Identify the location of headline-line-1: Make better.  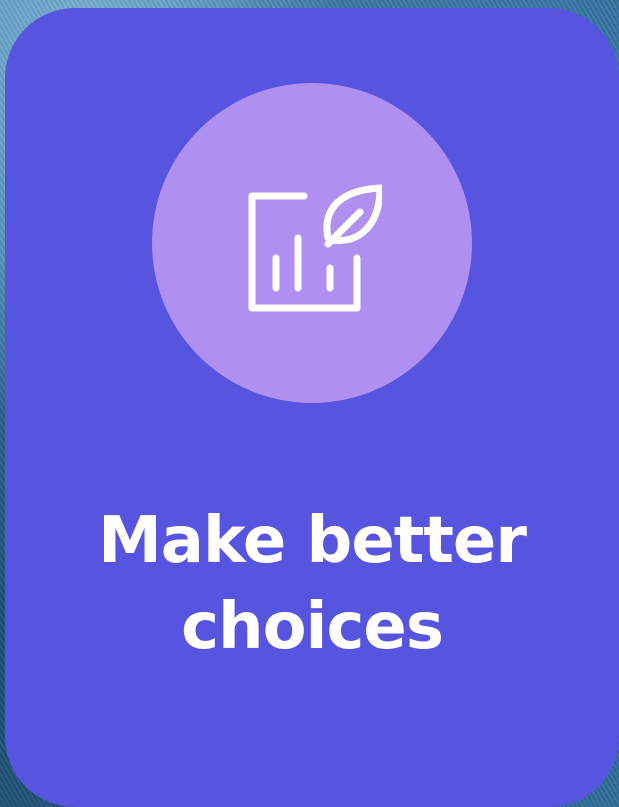
(312, 541).